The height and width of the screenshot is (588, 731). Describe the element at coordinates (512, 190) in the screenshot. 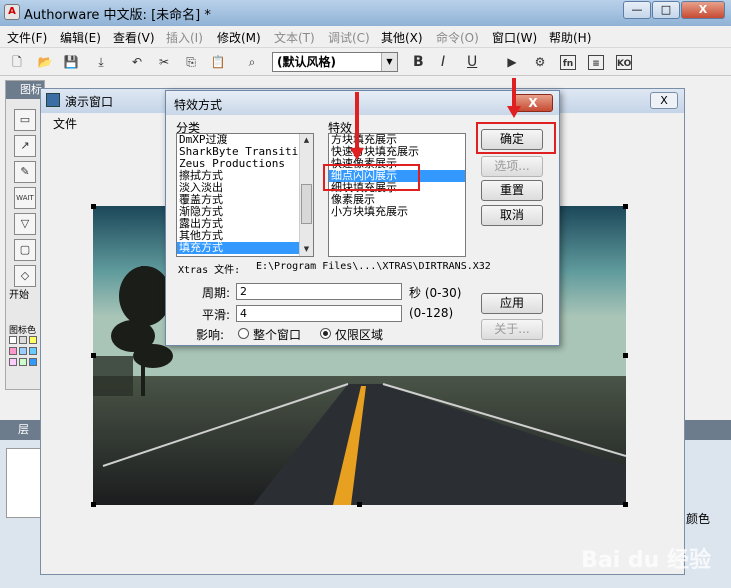

I see `reset-button: 重置` at that location.